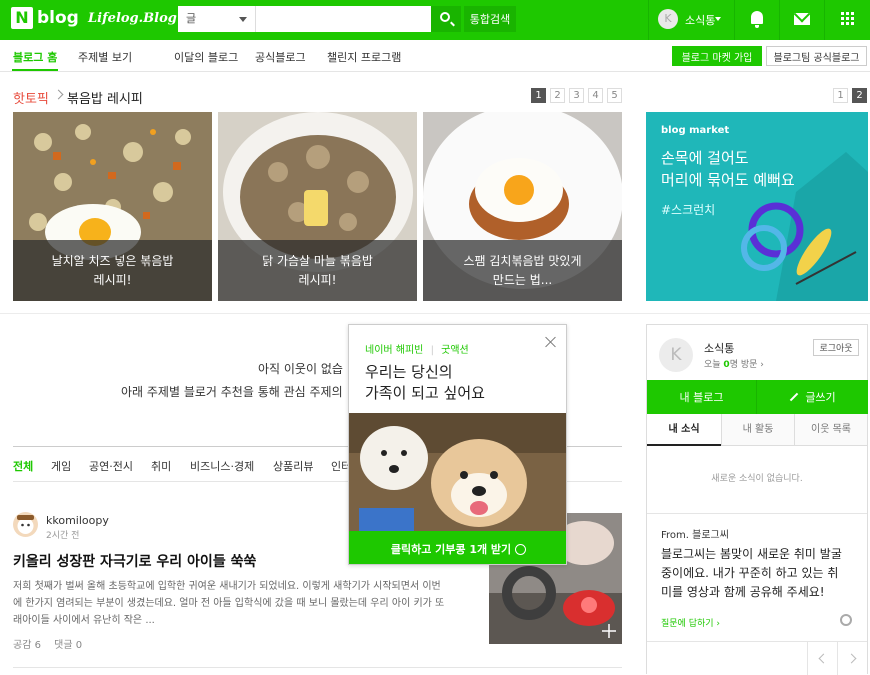 The width and height of the screenshot is (870, 675). What do you see at coordinates (35, 57) in the screenshot?
I see `nav-item-blog-home: 블로그 홈` at bounding box center [35, 57].